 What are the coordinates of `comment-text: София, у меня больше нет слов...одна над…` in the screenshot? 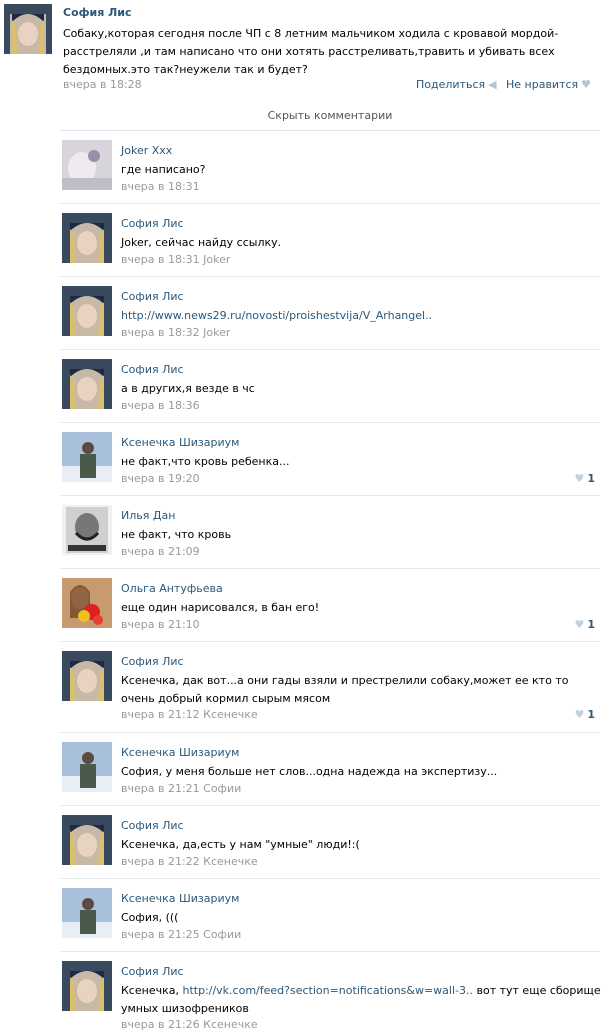 It's located at (309, 771).